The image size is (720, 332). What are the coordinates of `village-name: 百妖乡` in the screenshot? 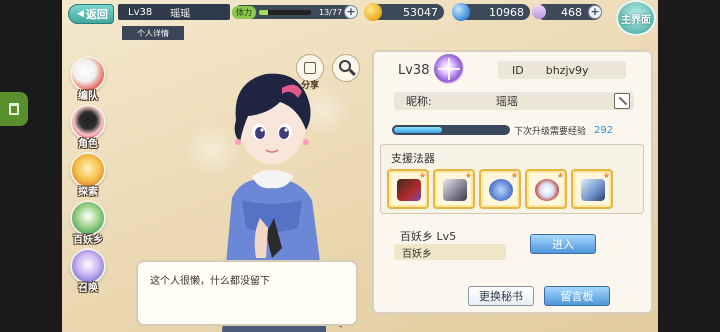 It's located at (417, 254).